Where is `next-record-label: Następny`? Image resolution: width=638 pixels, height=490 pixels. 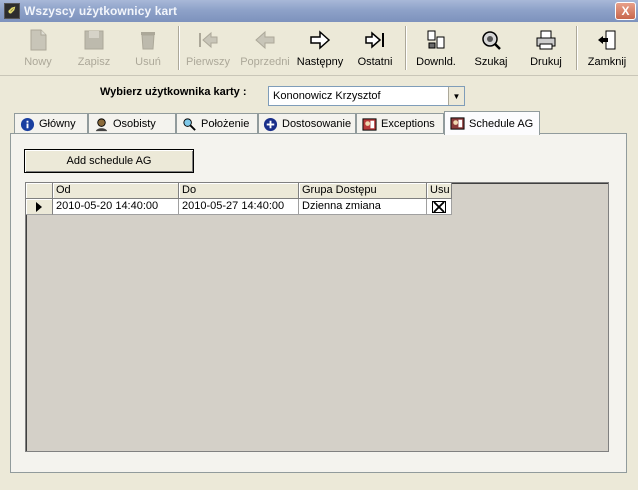 next-record-label: Następny is located at coordinates (320, 62).